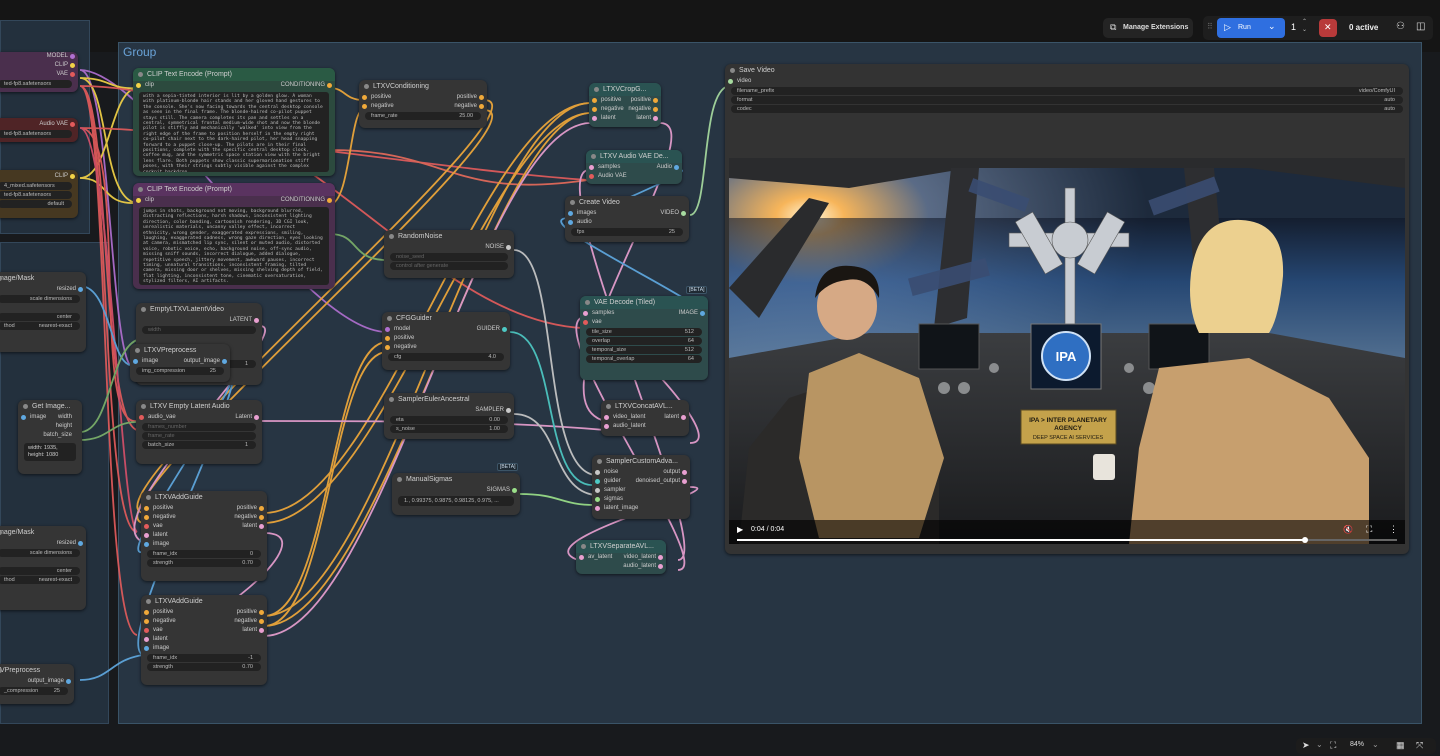 Image resolution: width=1440 pixels, height=756 pixels. I want to click on clip-name2-widget: ted-fp8.safetensors, so click(36, 195).